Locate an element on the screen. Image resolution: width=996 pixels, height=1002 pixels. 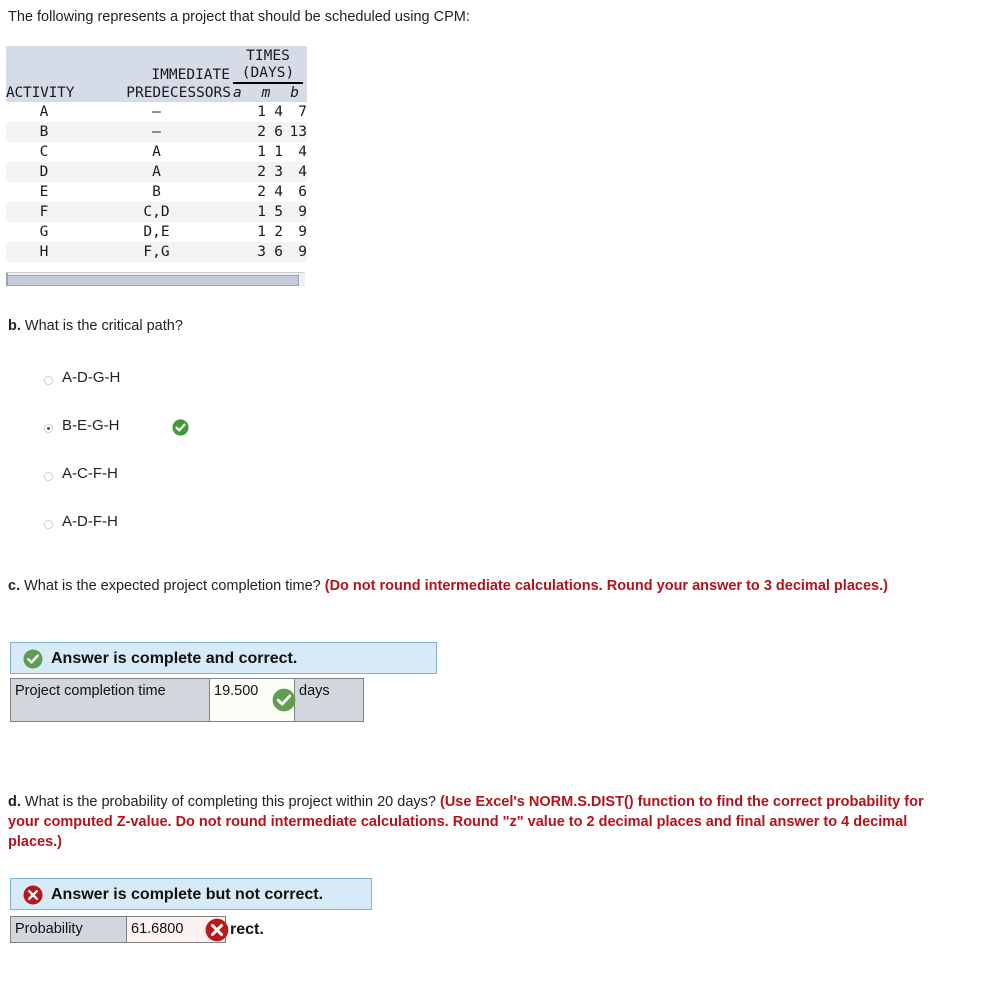
question-b: b. What is the critical path? is located at coordinates (95, 326).